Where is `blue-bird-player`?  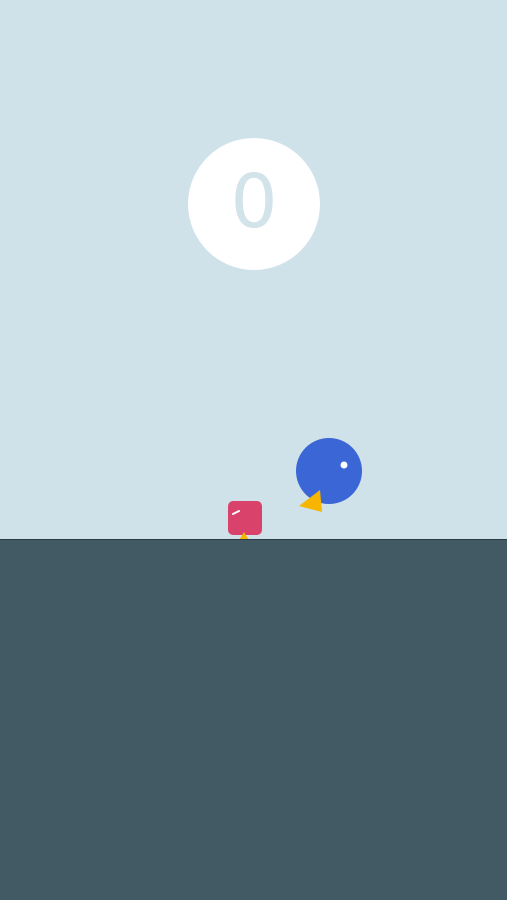
blue-bird-player is located at coordinates (329, 475).